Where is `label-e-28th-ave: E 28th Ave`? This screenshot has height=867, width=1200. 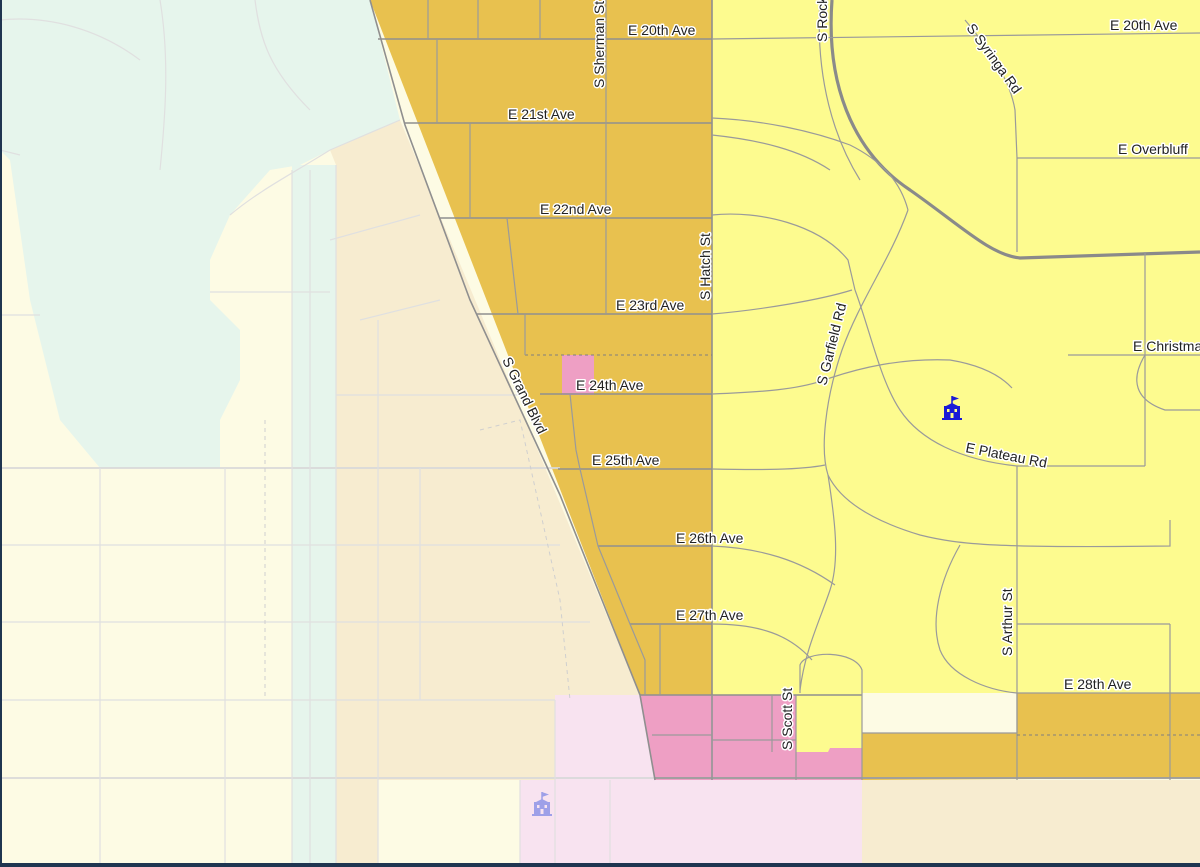 label-e-28th-ave: E 28th Ave is located at coordinates (1098, 684).